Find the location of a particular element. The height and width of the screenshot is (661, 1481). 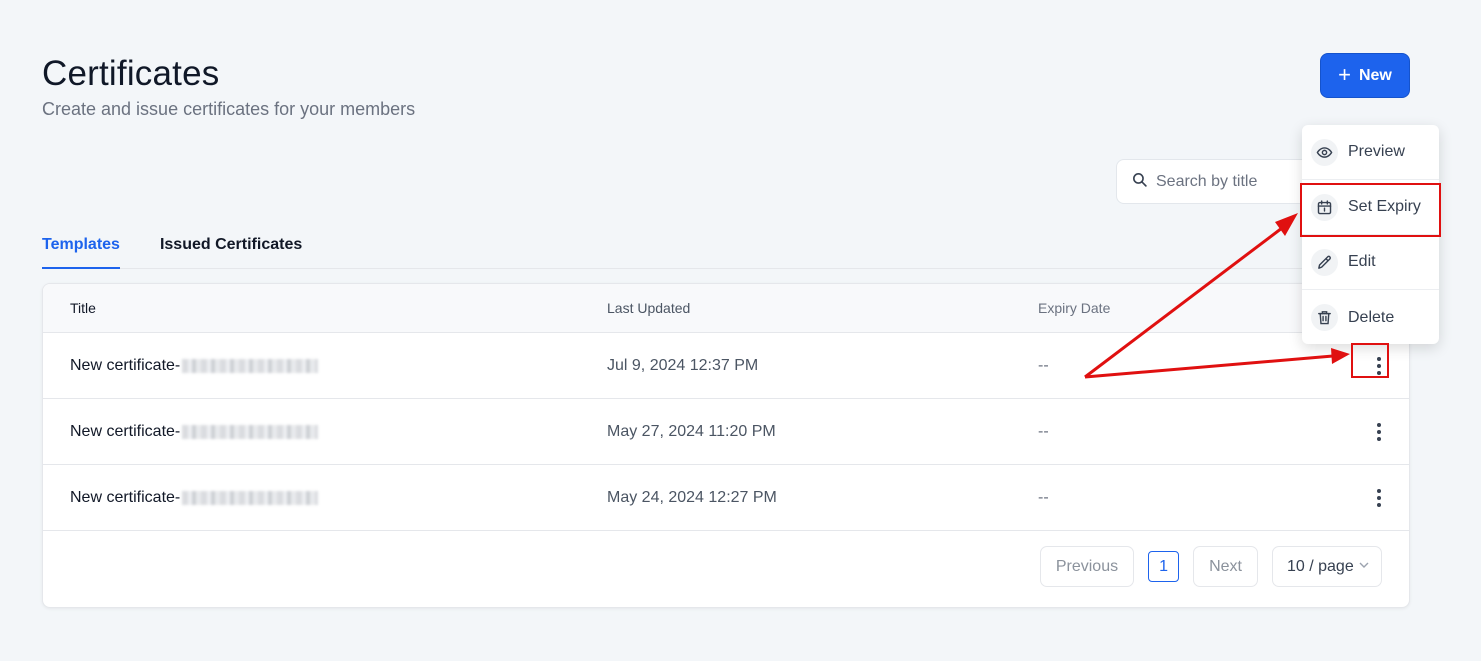

pencil-icon is located at coordinates (1324, 262).